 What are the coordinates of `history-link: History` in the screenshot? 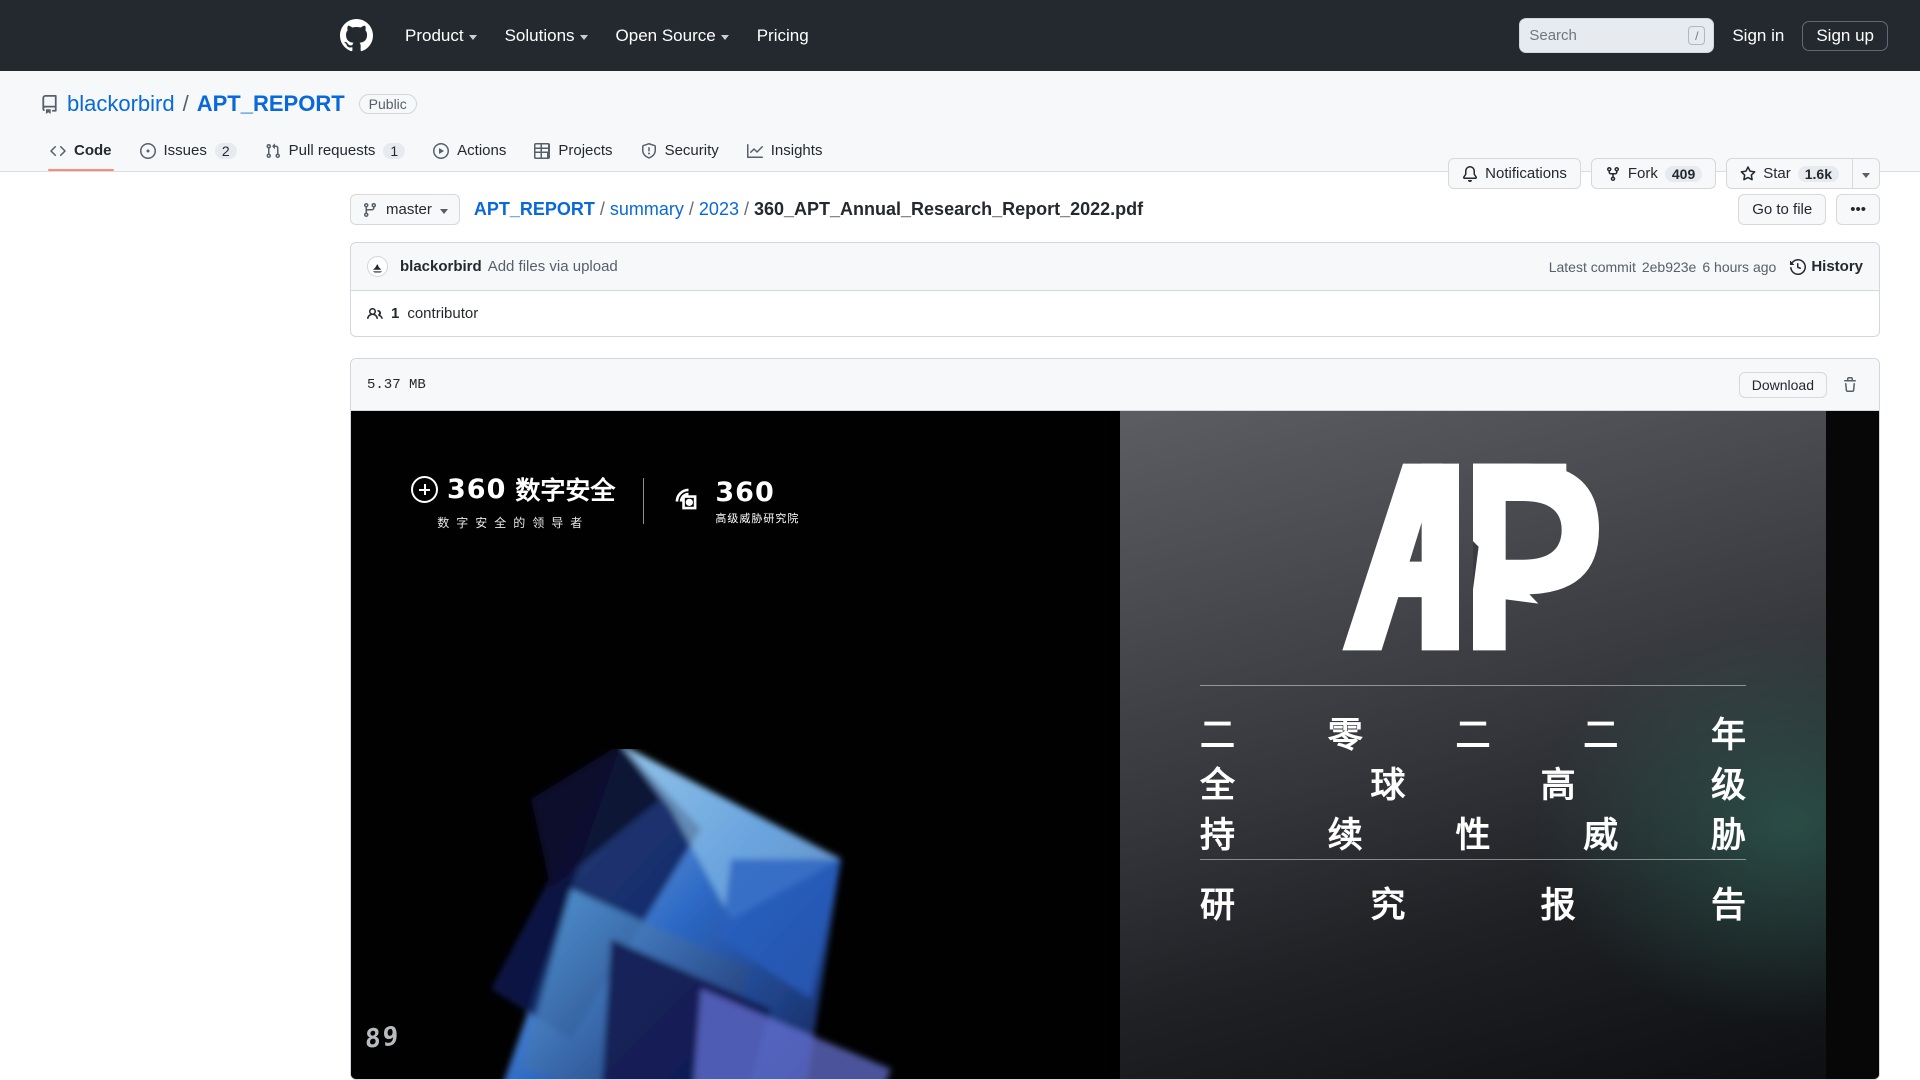 It's located at (1826, 266).